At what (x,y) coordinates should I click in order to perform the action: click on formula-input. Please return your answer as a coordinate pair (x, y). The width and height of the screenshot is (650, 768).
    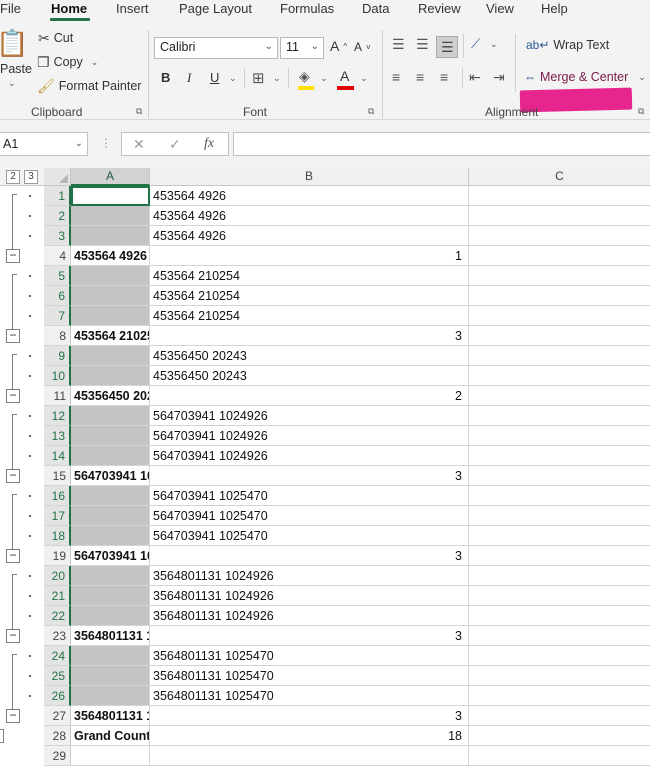
    Looking at the image, I should click on (441, 144).